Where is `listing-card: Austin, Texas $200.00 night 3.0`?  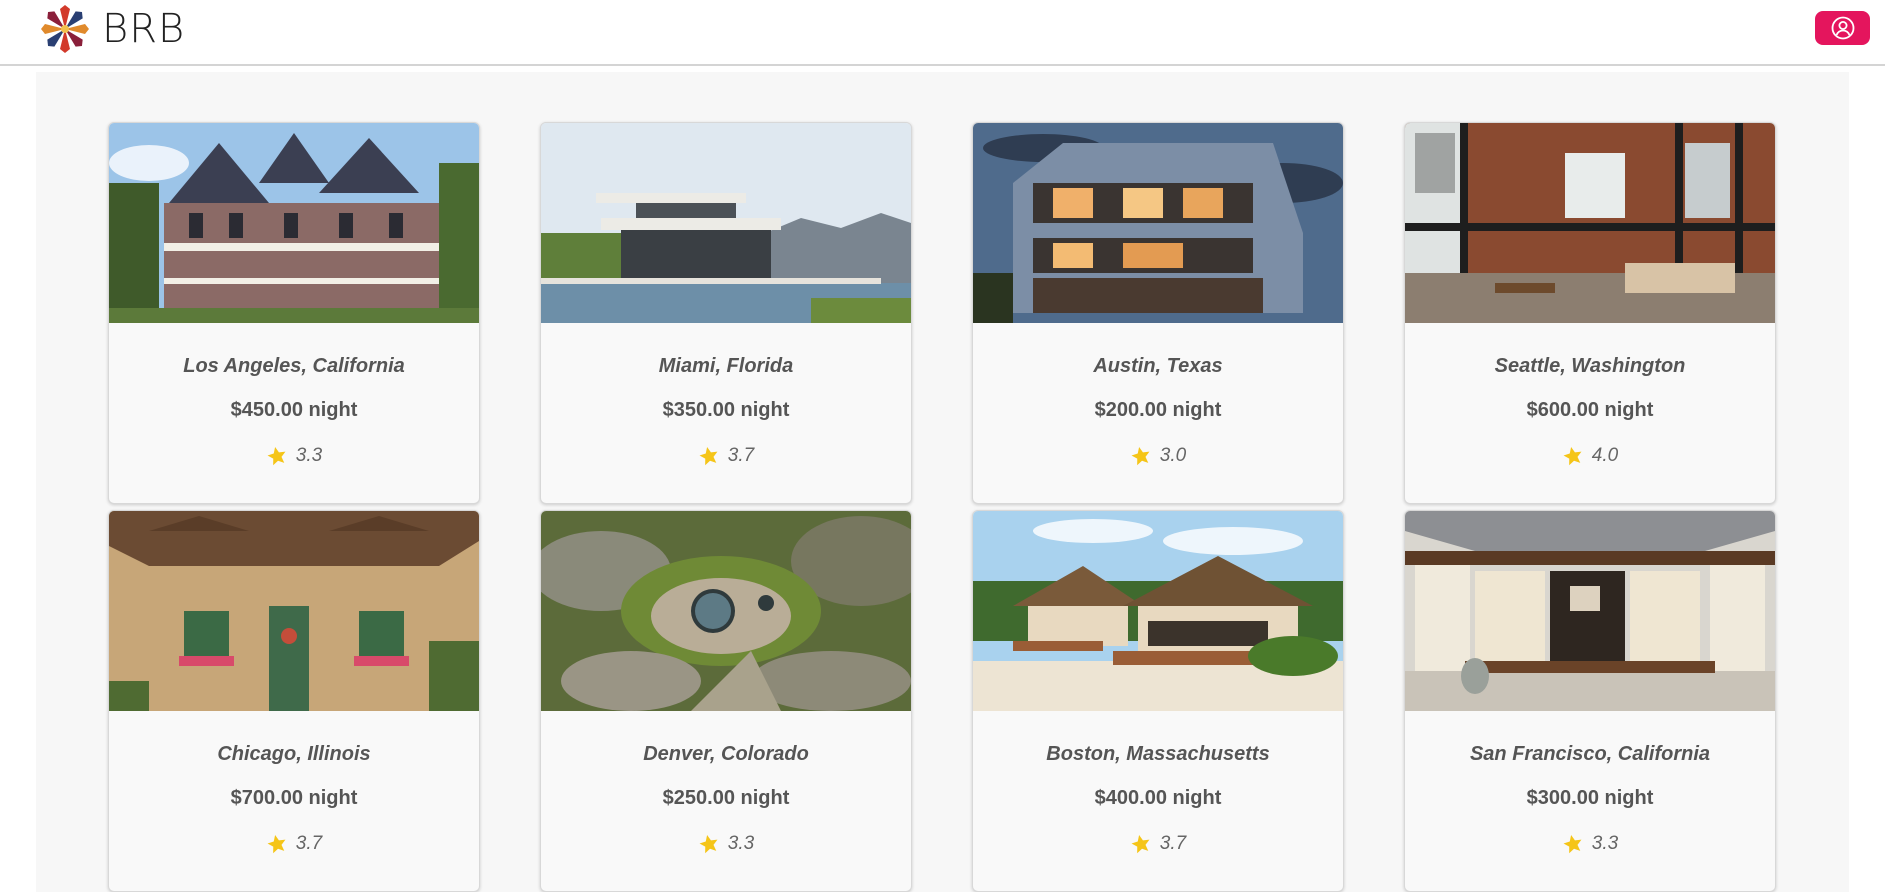
listing-card: Austin, Texas $200.00 night 3.0 is located at coordinates (1158, 313).